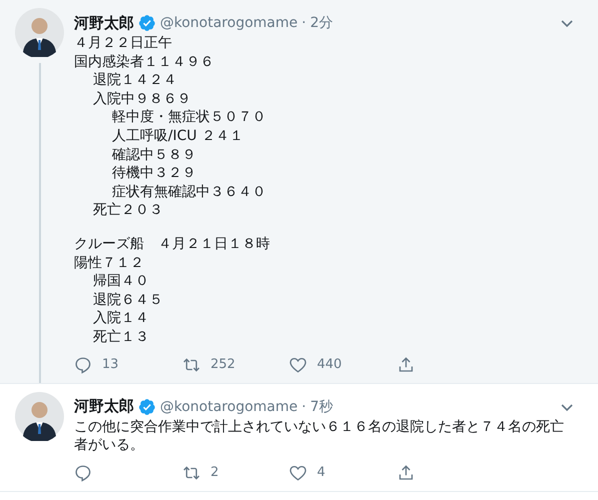 The image size is (598, 500). What do you see at coordinates (144, 62) in the screenshot?
I see `tweet-text-line: 国内感染者１１４９６` at bounding box center [144, 62].